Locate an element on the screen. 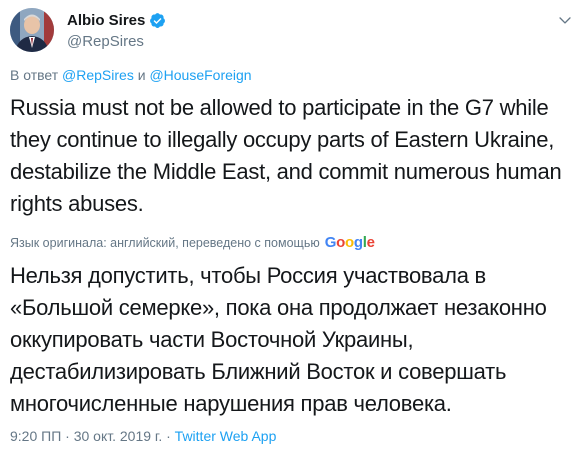  tweet-time: 9:20 ПП is located at coordinates (35, 436).